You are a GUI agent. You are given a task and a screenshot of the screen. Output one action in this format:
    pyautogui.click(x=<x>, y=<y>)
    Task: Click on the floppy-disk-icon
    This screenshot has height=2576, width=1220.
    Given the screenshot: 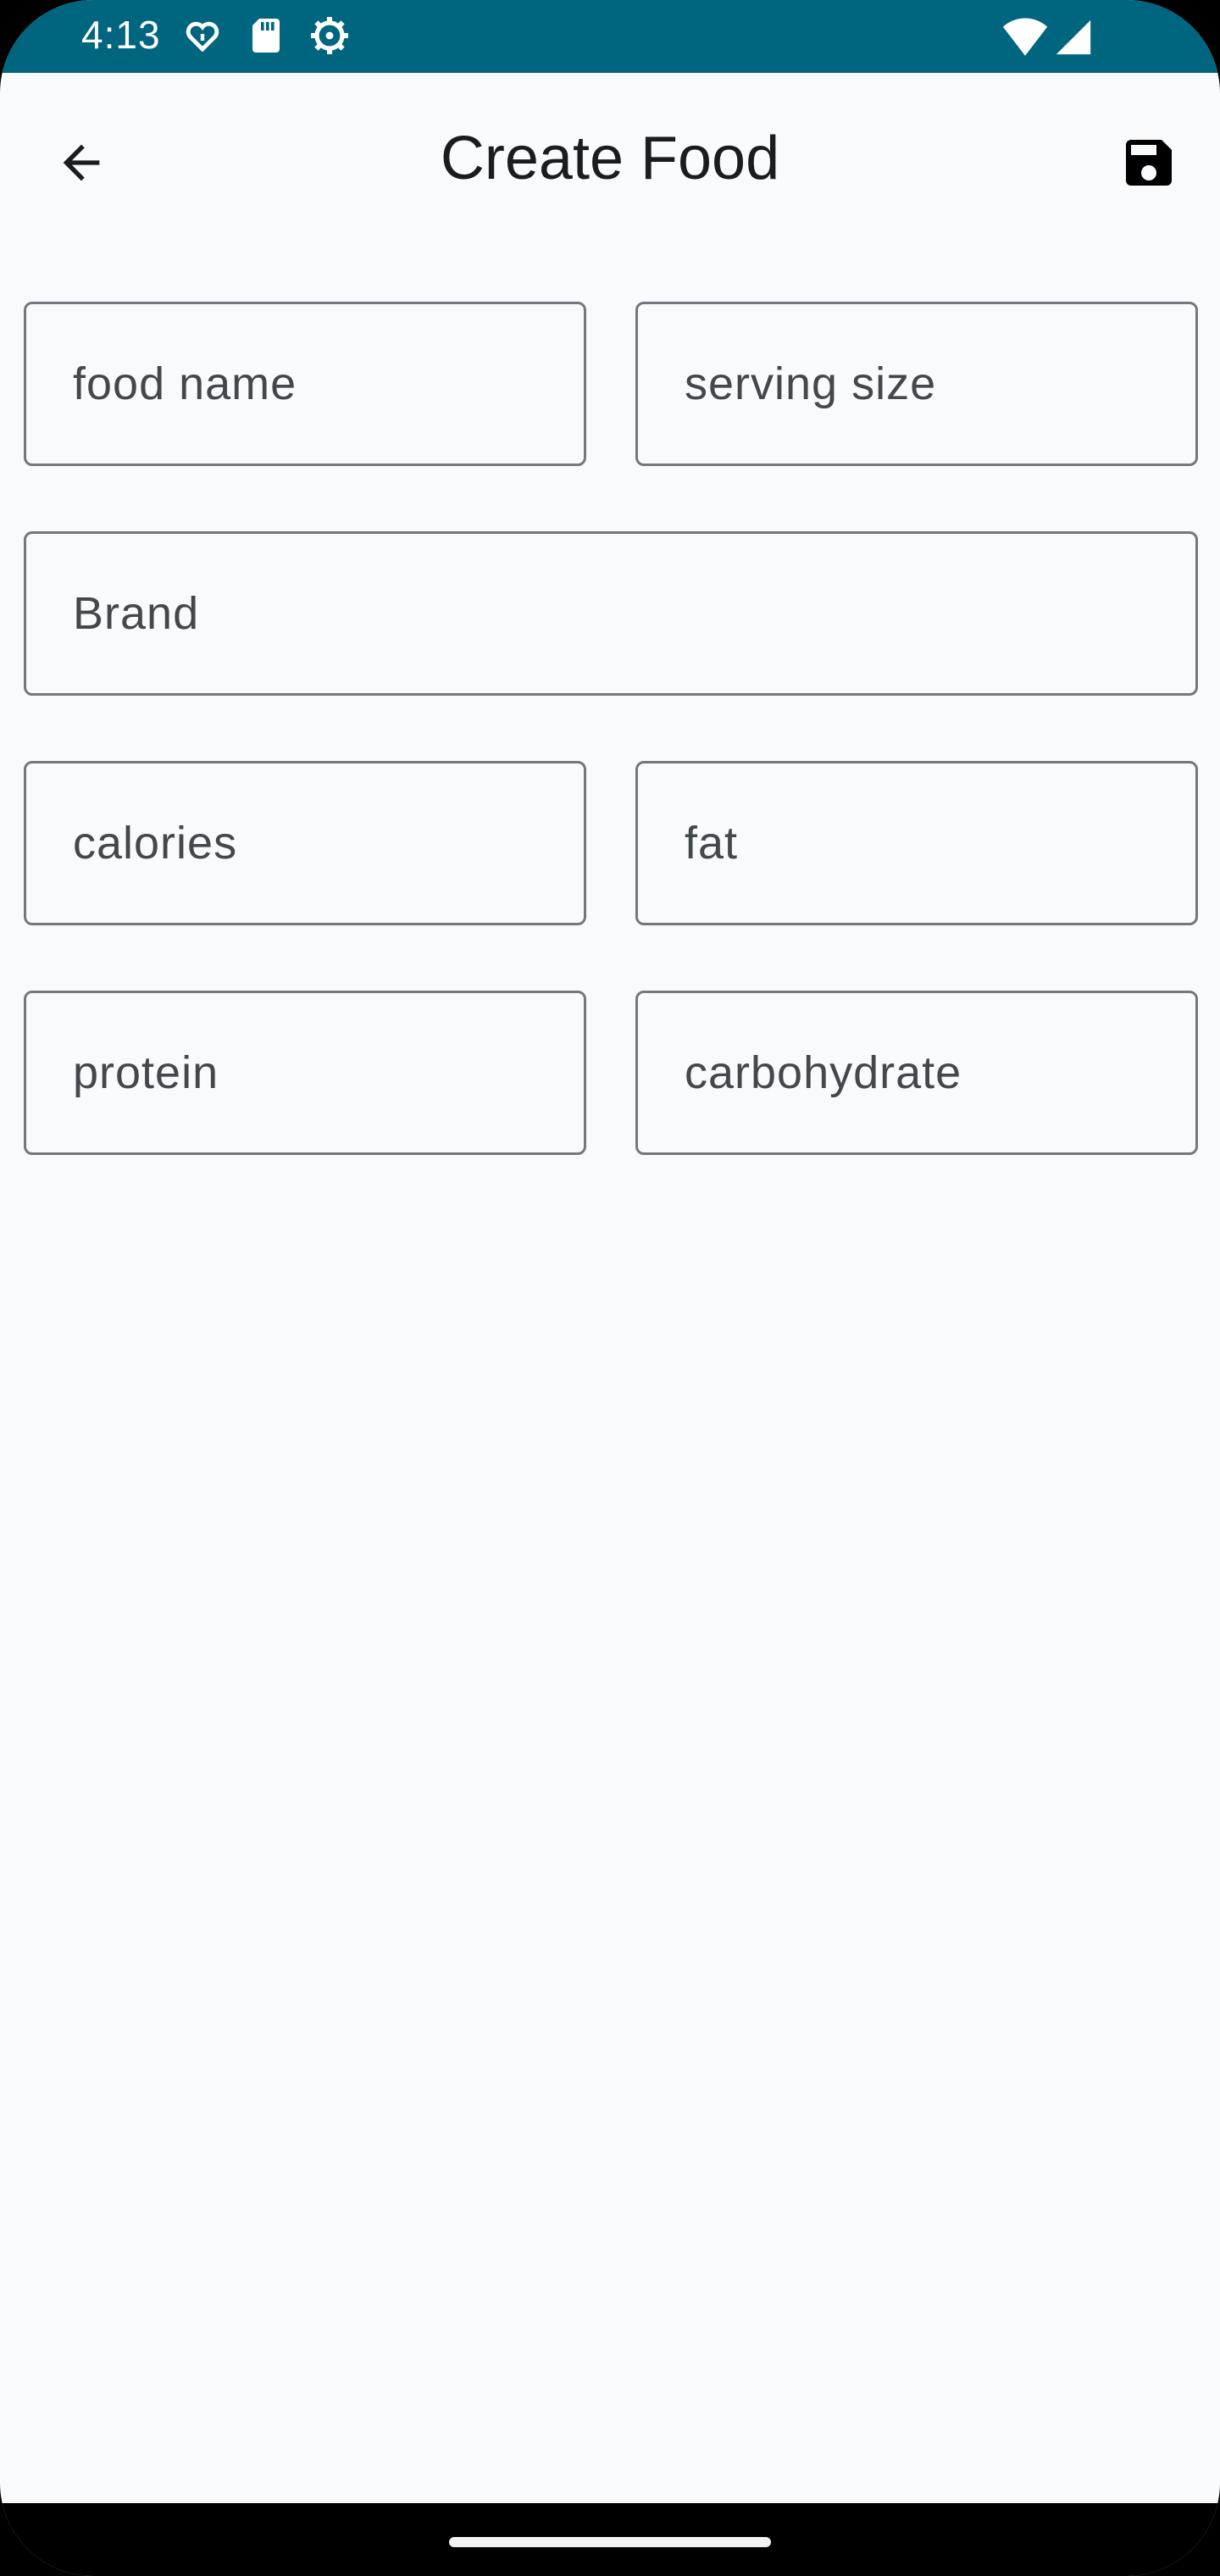 What is the action you would take?
    pyautogui.click(x=1148, y=162)
    